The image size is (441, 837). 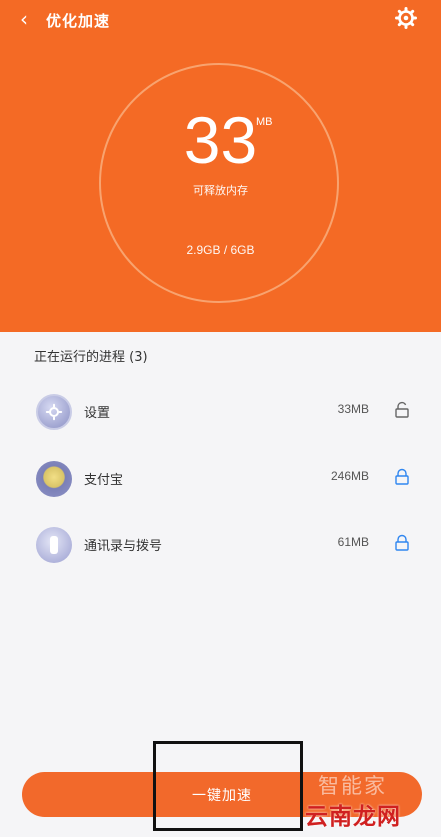 What do you see at coordinates (402, 410) in the screenshot?
I see `unlocked-icon` at bounding box center [402, 410].